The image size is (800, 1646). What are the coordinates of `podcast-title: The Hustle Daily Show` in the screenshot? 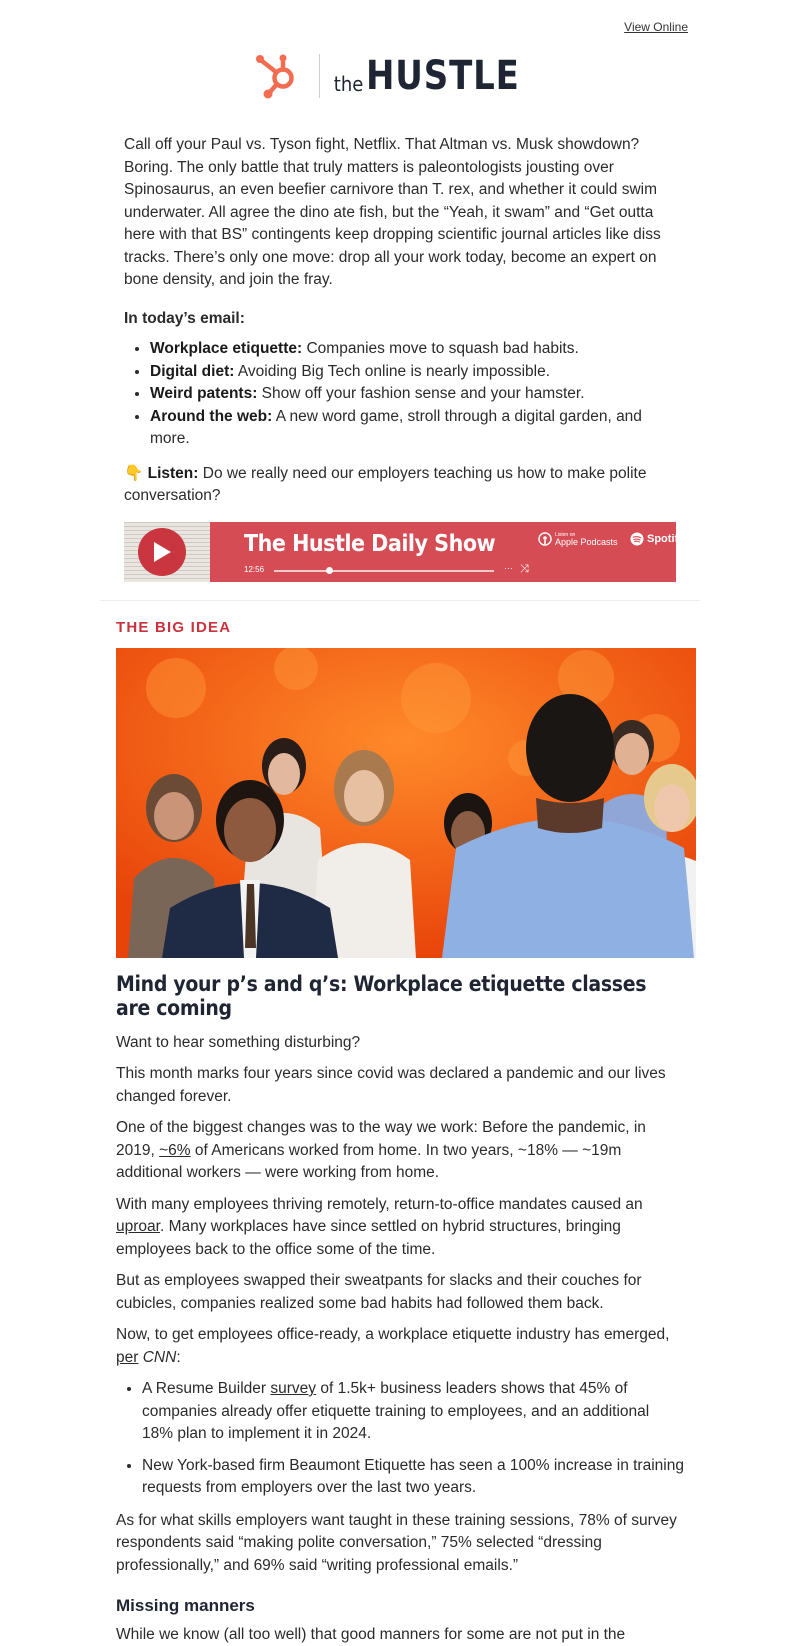 It's located at (369, 544).